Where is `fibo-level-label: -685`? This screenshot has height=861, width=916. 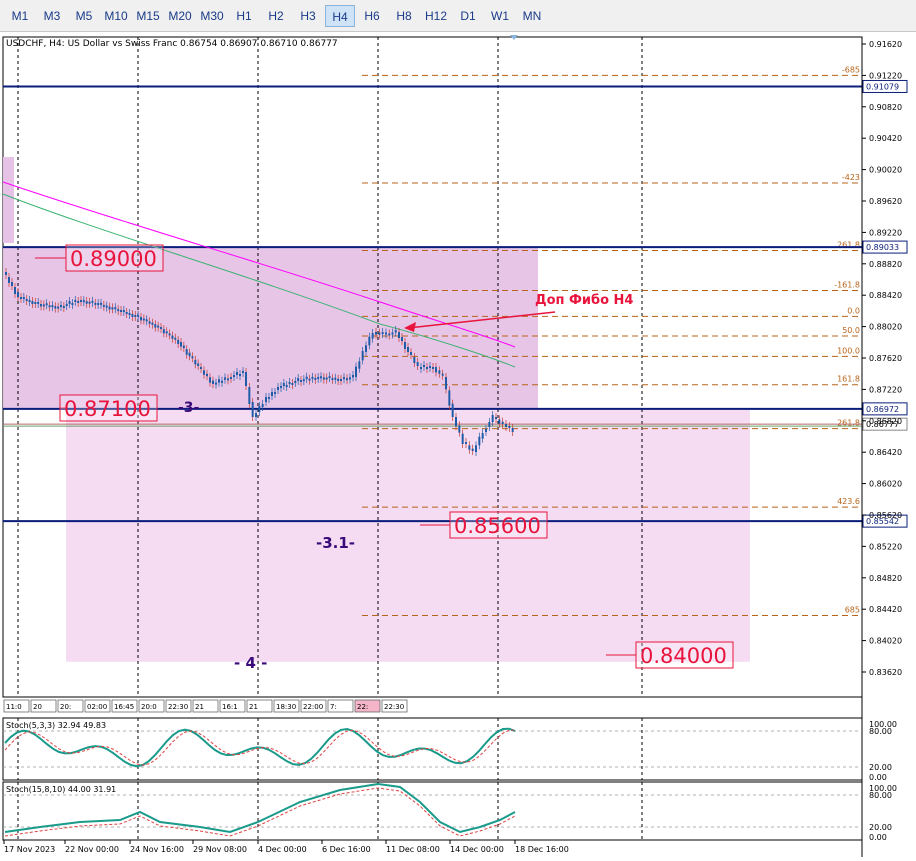
fibo-level-label: -685 is located at coordinates (851, 69).